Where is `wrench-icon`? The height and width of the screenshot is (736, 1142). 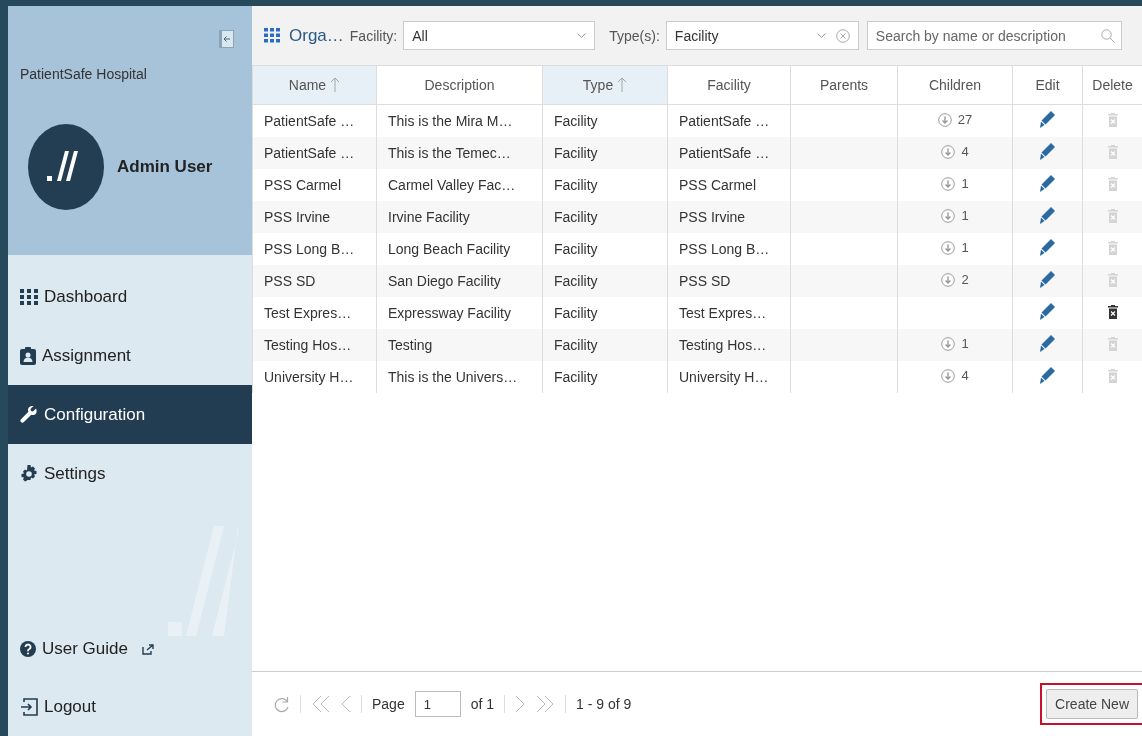
wrench-icon is located at coordinates (29, 414).